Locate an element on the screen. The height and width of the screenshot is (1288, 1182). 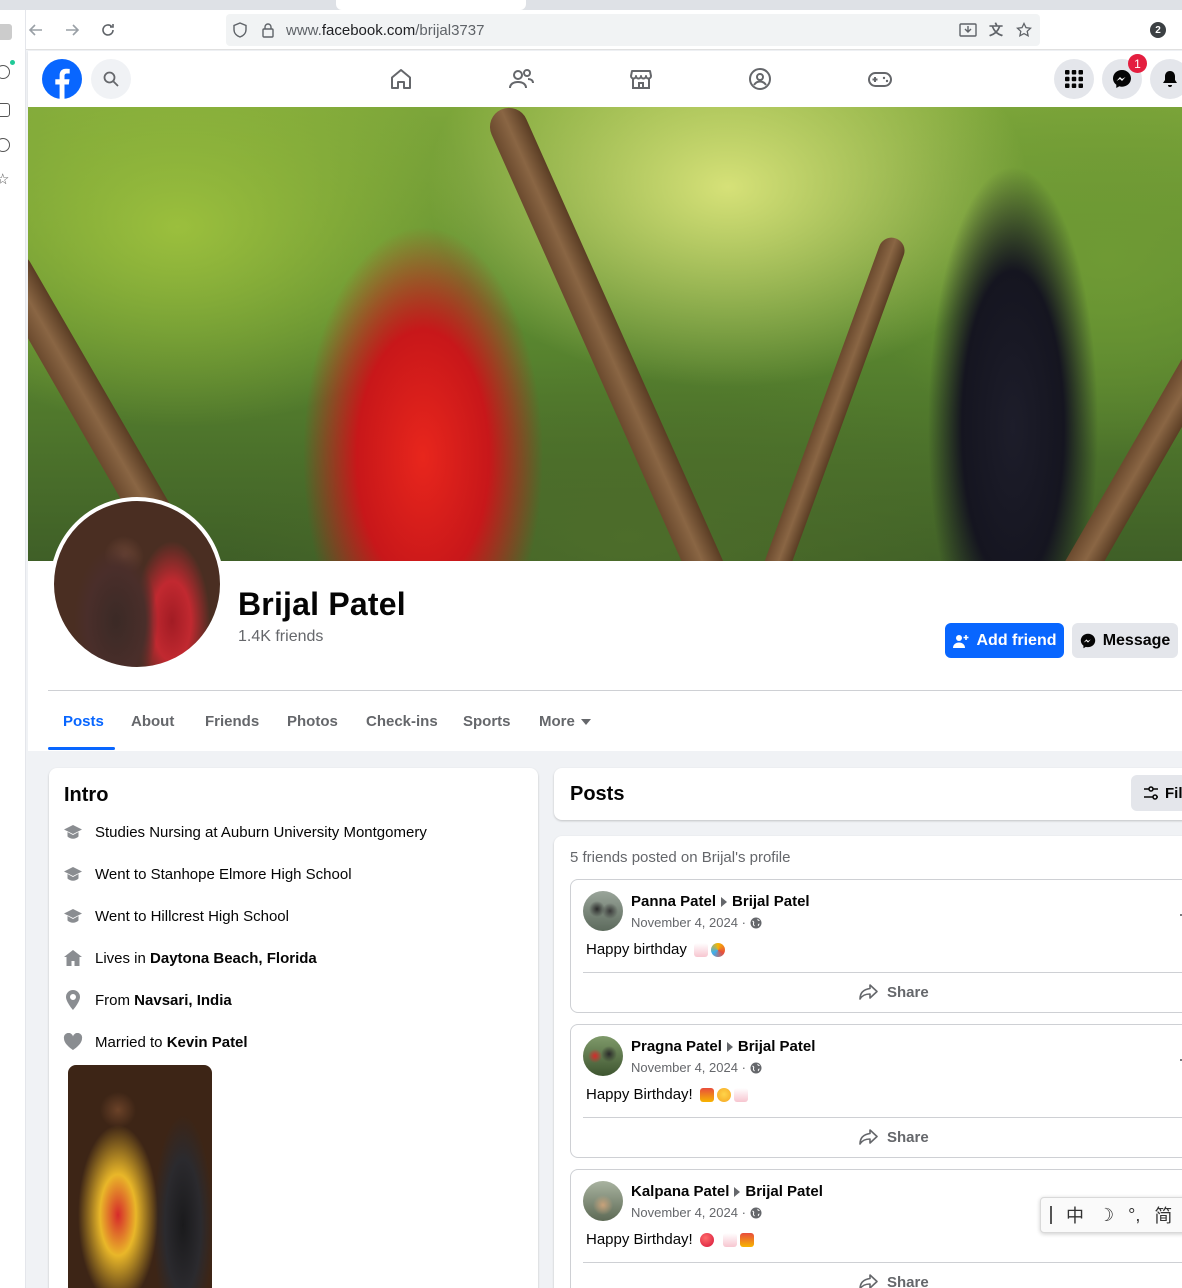
reload-icon is located at coordinates (108, 30).